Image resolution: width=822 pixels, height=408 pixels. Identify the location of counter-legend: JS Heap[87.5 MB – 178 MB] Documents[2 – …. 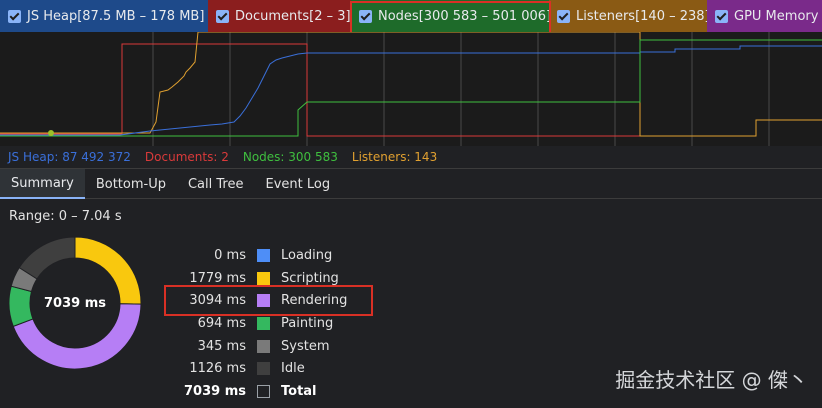
(411, 16).